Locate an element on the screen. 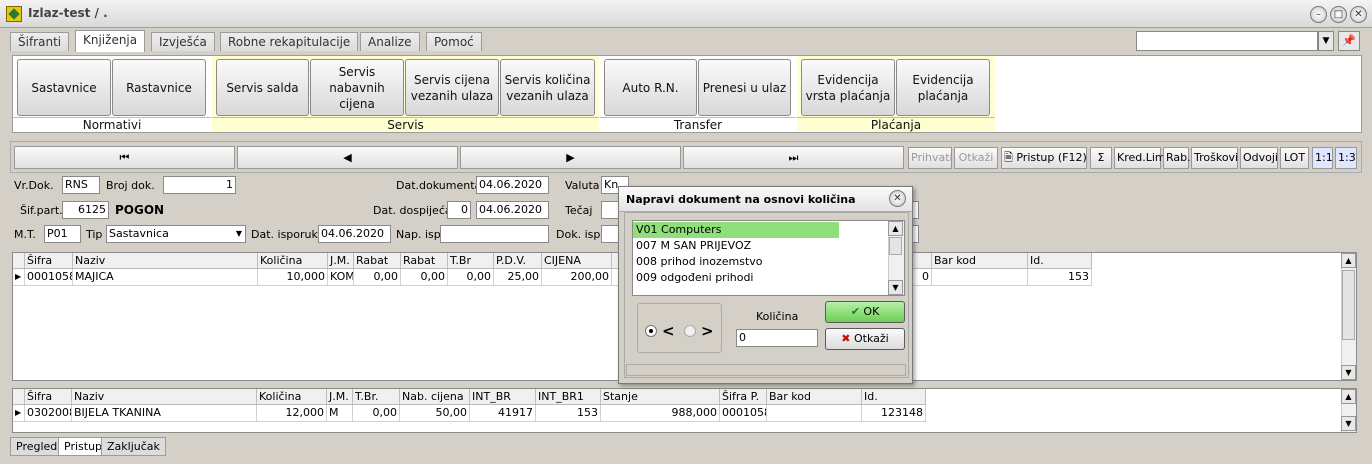 This screenshot has width=1372, height=464. evidencija-placanja-button: Evidencija plaćanja is located at coordinates (943, 87).